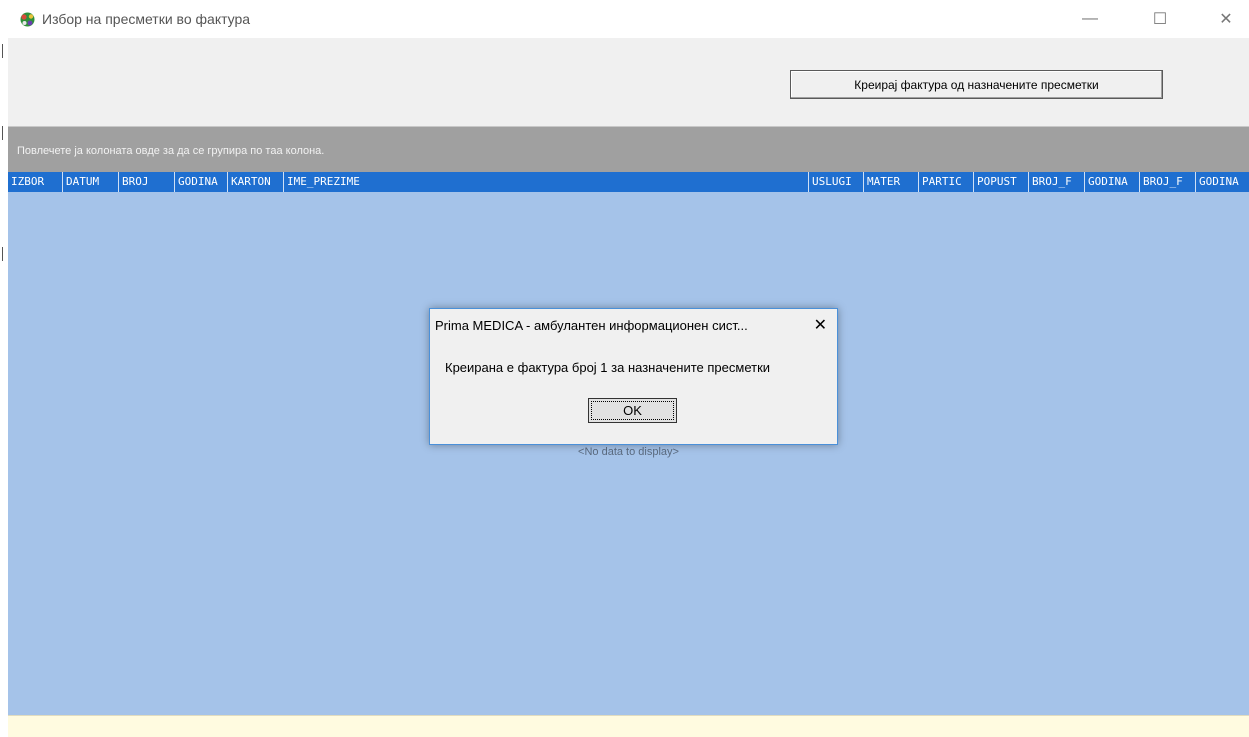 Image resolution: width=1249 pixels, height=737 pixels. What do you see at coordinates (820, 325) in the screenshot?
I see `dialog-close-icon: ✕` at bounding box center [820, 325].